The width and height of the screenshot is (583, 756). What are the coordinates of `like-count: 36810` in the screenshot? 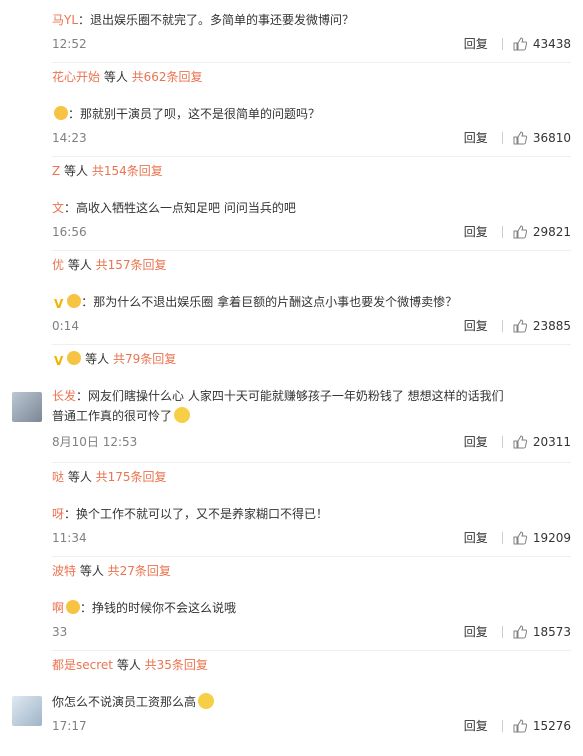 It's located at (551, 138).